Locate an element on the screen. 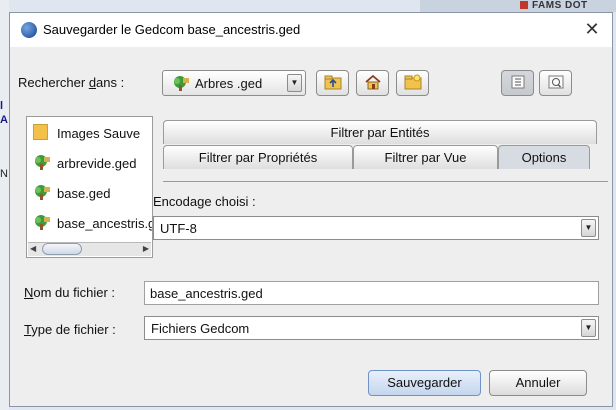  background-app-edge: l A N is located at coordinates (4, 205).